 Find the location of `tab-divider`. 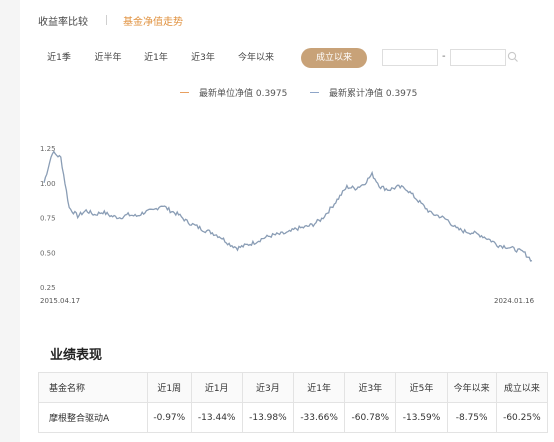

tab-divider is located at coordinates (106, 20).